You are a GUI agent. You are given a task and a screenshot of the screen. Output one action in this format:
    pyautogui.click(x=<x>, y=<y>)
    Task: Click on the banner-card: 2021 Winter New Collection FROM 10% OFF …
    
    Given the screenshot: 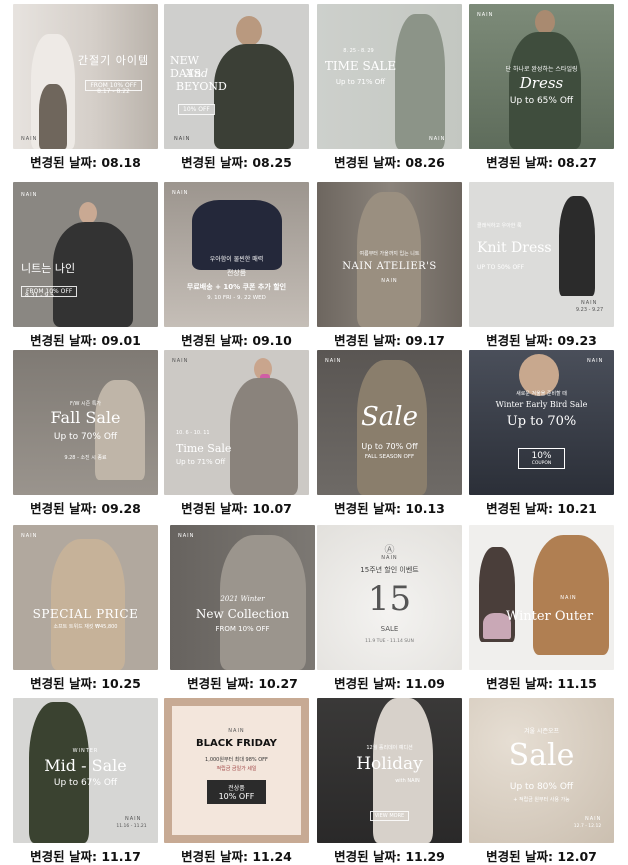 What is the action you would take?
    pyautogui.click(x=242, y=608)
    